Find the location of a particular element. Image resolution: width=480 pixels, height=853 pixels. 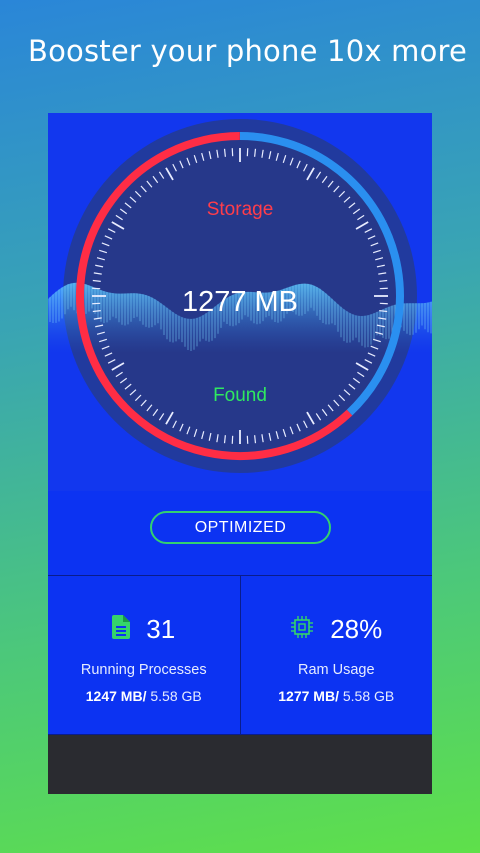

ram-memory: 1277 MB/ 5.58 GB is located at coordinates (337, 696).